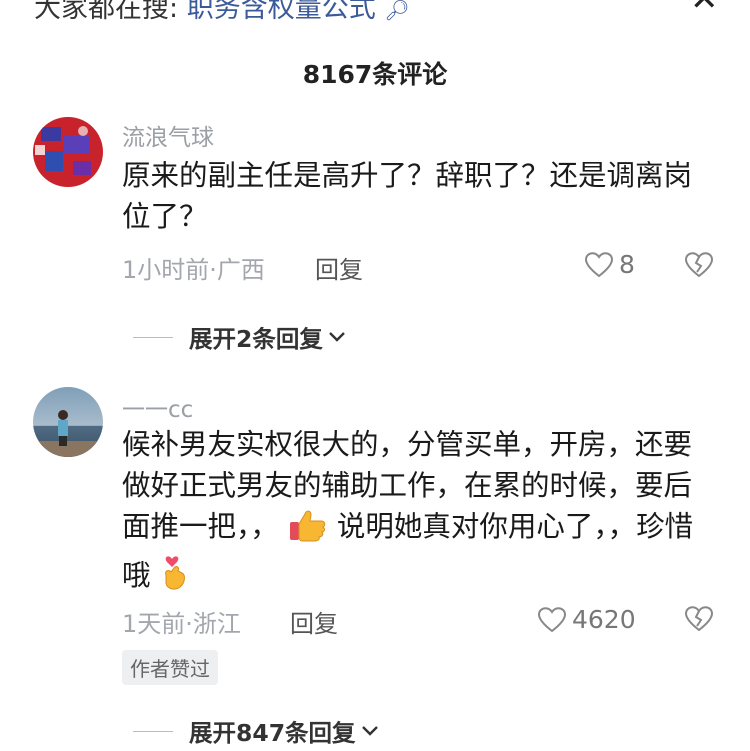 The image size is (750, 751). I want to click on top-search-bar: 大家都在搜: 职务含权量公式 🔎︎ ✕, so click(375, 20).